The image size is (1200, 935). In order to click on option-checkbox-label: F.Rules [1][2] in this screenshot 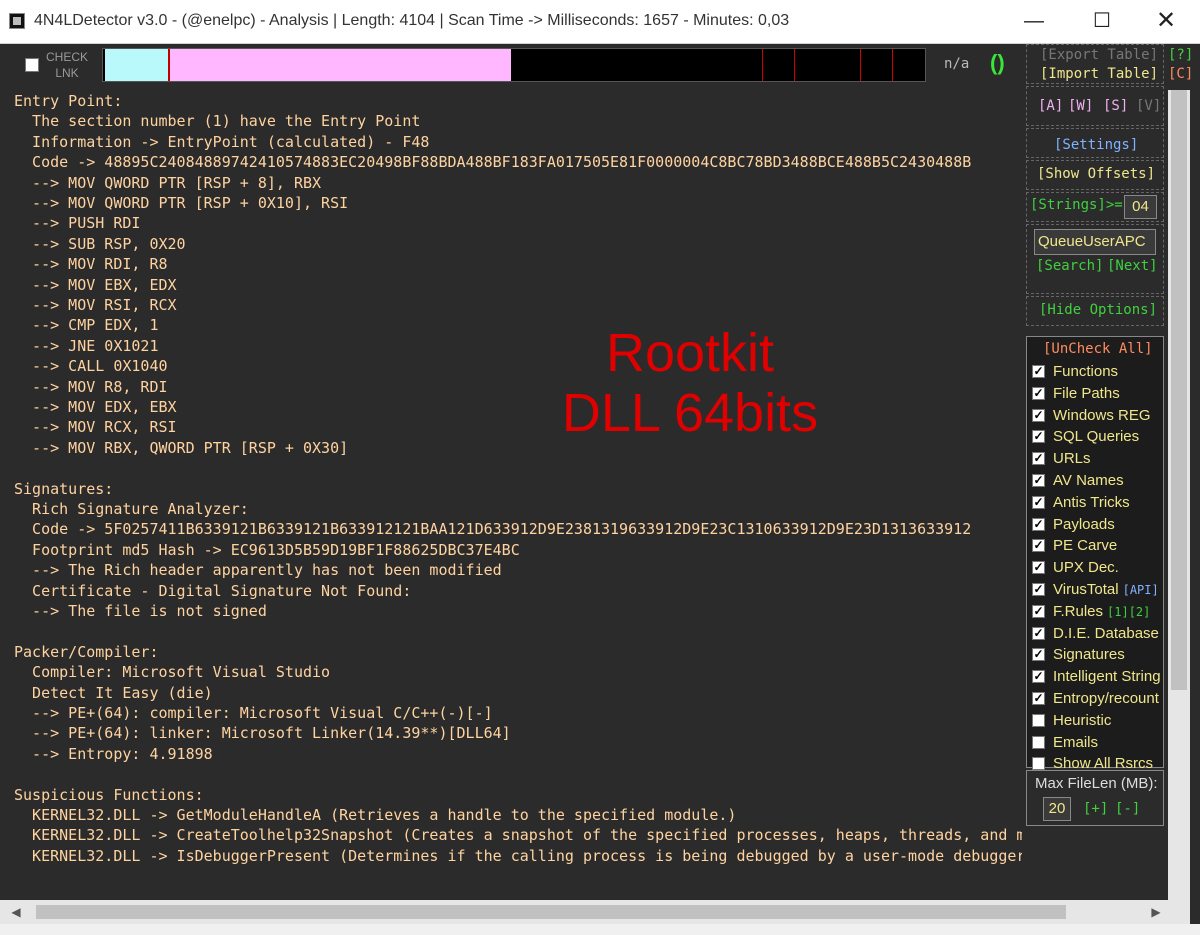, I will do `click(1101, 611)`.